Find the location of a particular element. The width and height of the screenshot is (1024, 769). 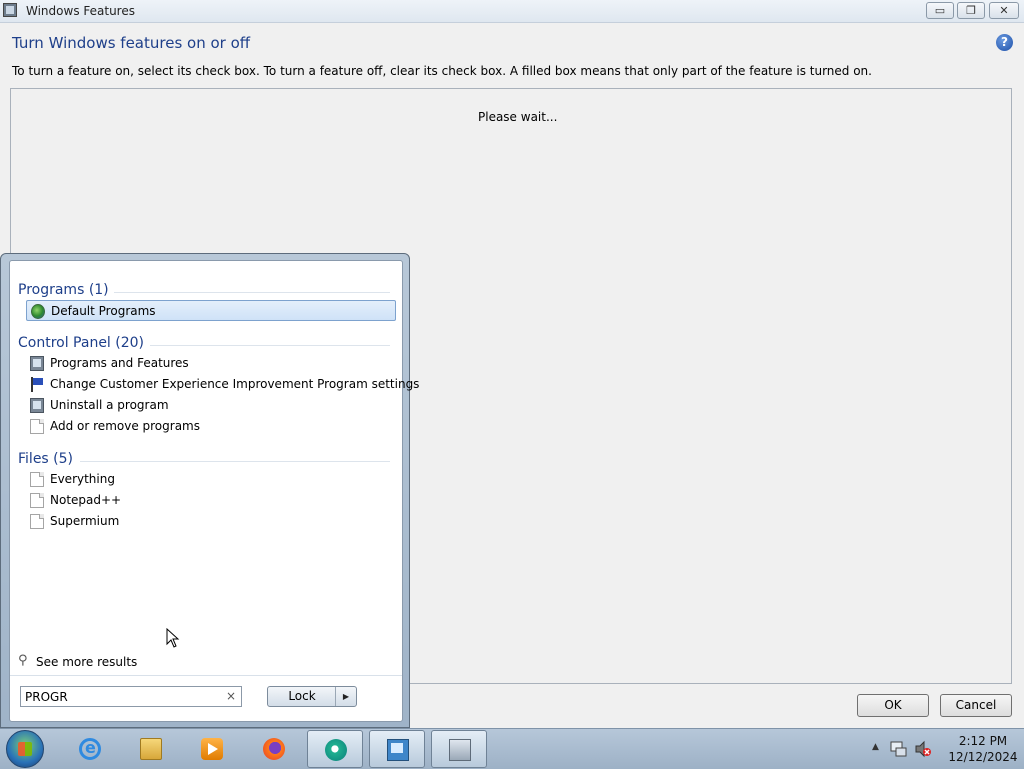

folder-icon is located at coordinates (151, 749).